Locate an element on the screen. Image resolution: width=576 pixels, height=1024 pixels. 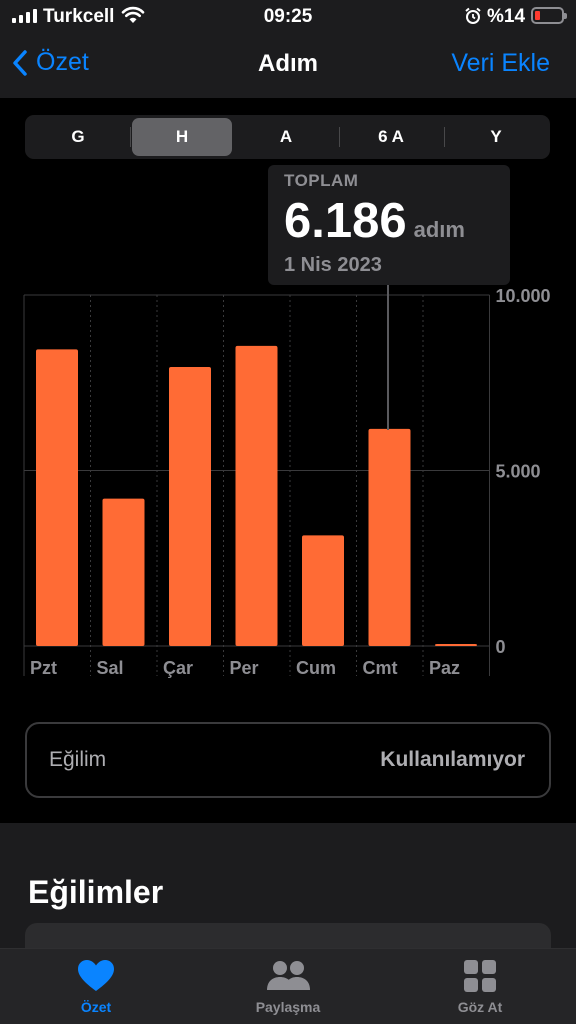
navigation-bar: Özet Adım Veri Ekle is located at coordinates (288, 66).